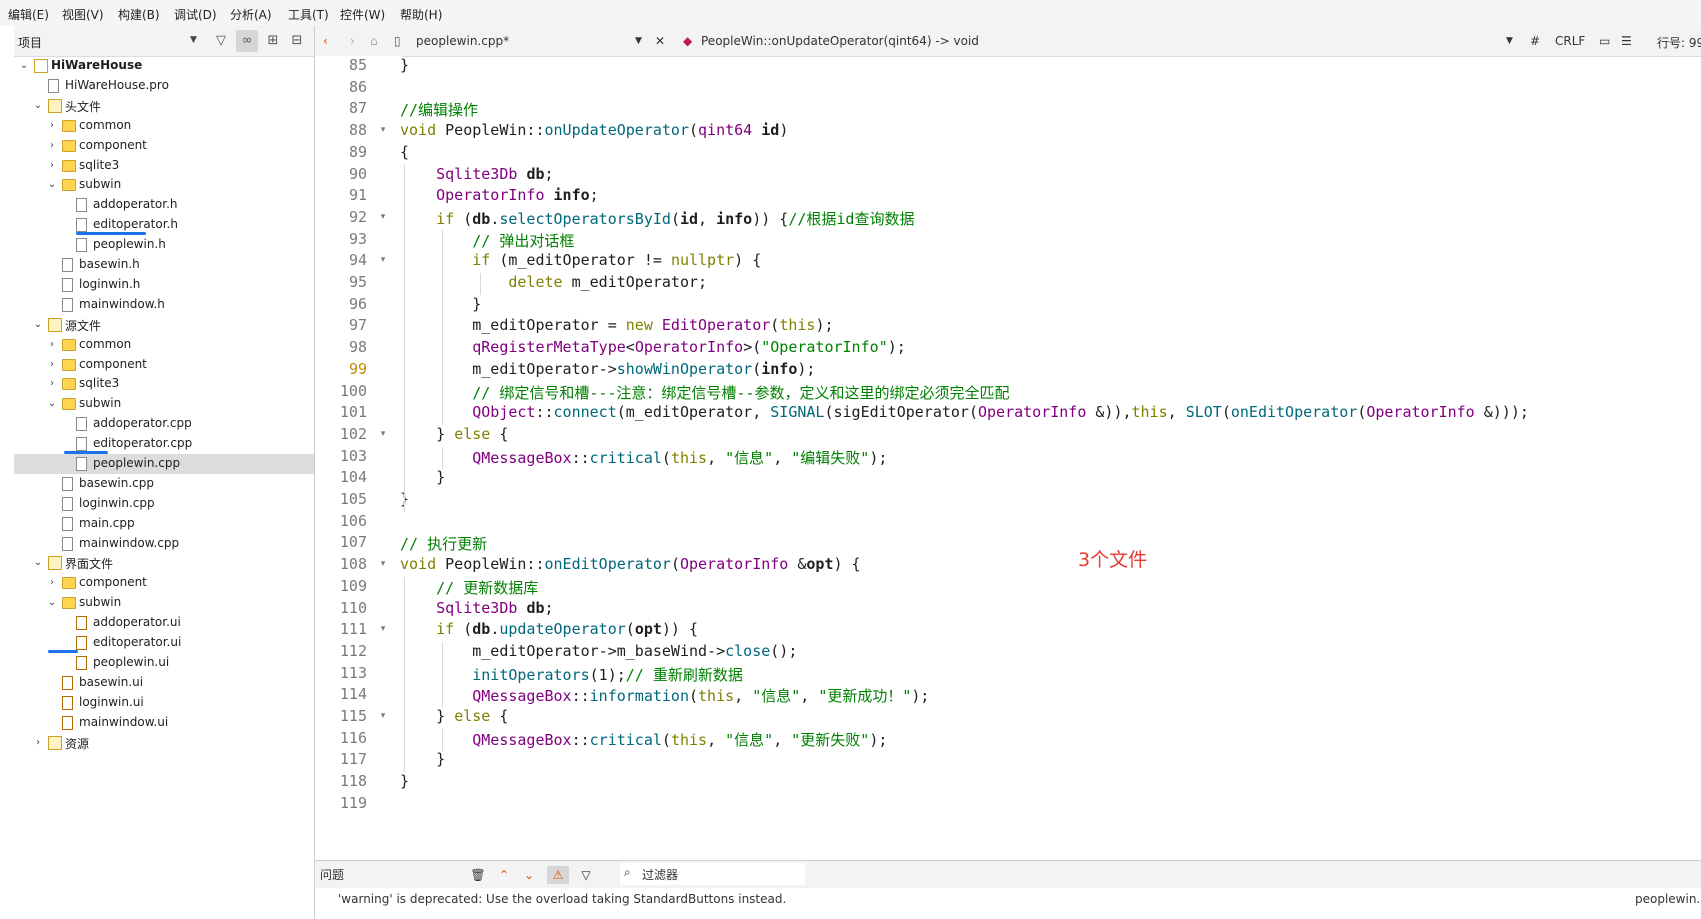 This screenshot has width=1701, height=919. I want to click on tree-item: addoperator.h, so click(164, 205).